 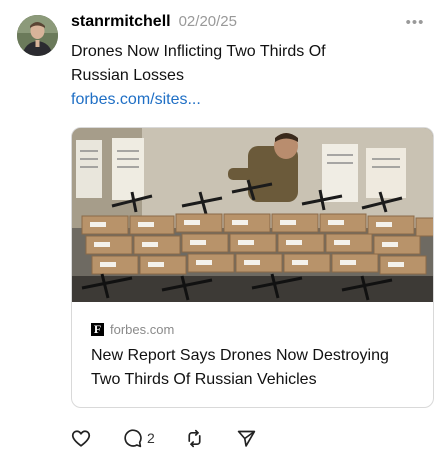 I want to click on heart-icon, so click(x=81, y=438).